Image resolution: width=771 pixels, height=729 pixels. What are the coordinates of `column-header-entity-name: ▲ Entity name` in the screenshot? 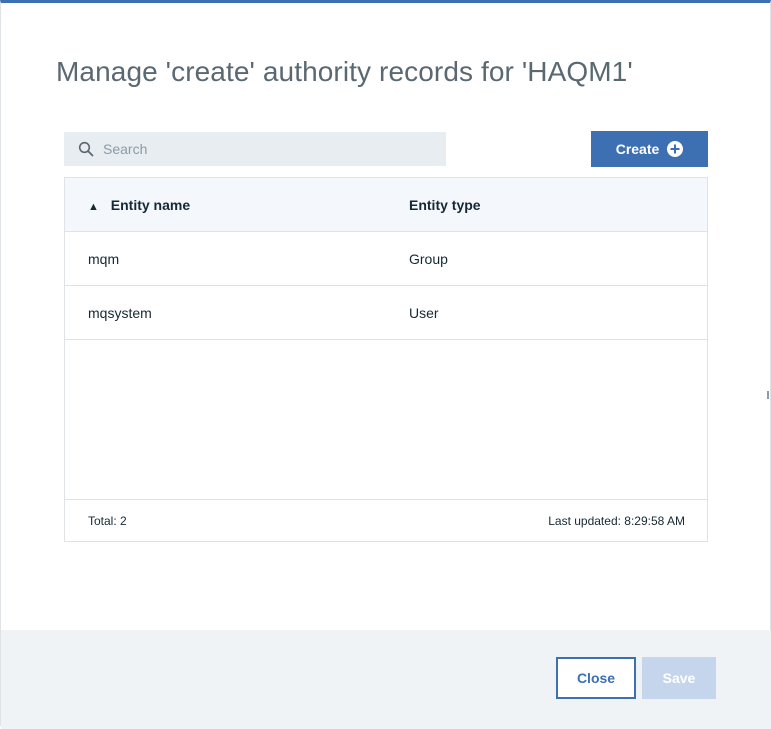 It's located at (139, 205).